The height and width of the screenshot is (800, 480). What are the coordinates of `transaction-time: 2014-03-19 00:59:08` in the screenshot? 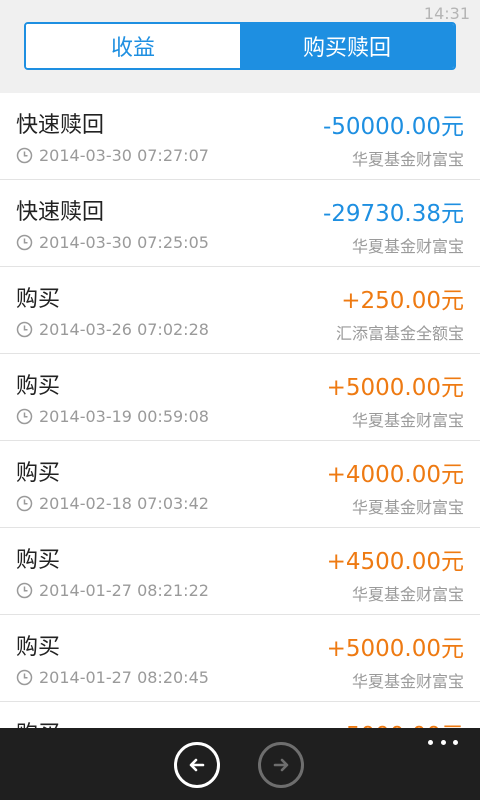 It's located at (112, 416).